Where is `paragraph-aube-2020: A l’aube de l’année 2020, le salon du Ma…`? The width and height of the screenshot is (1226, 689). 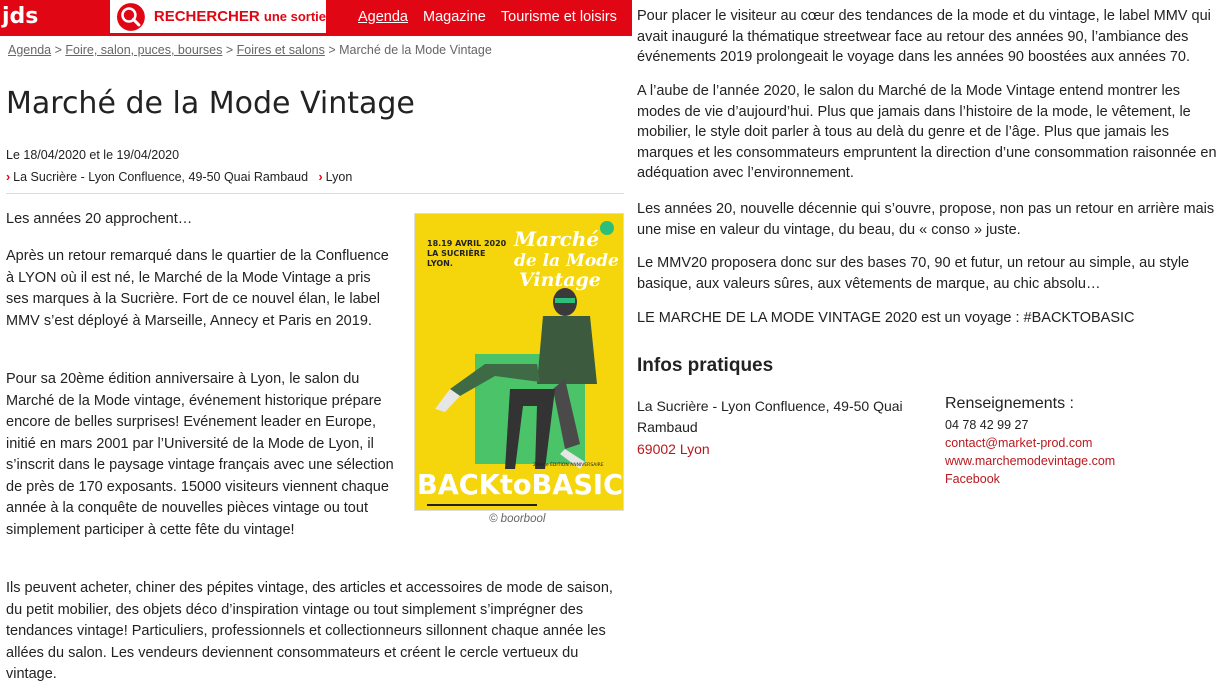
paragraph-aube-2020: A l’aube de l’année 2020, le salon du Ma… is located at coordinates (927, 132).